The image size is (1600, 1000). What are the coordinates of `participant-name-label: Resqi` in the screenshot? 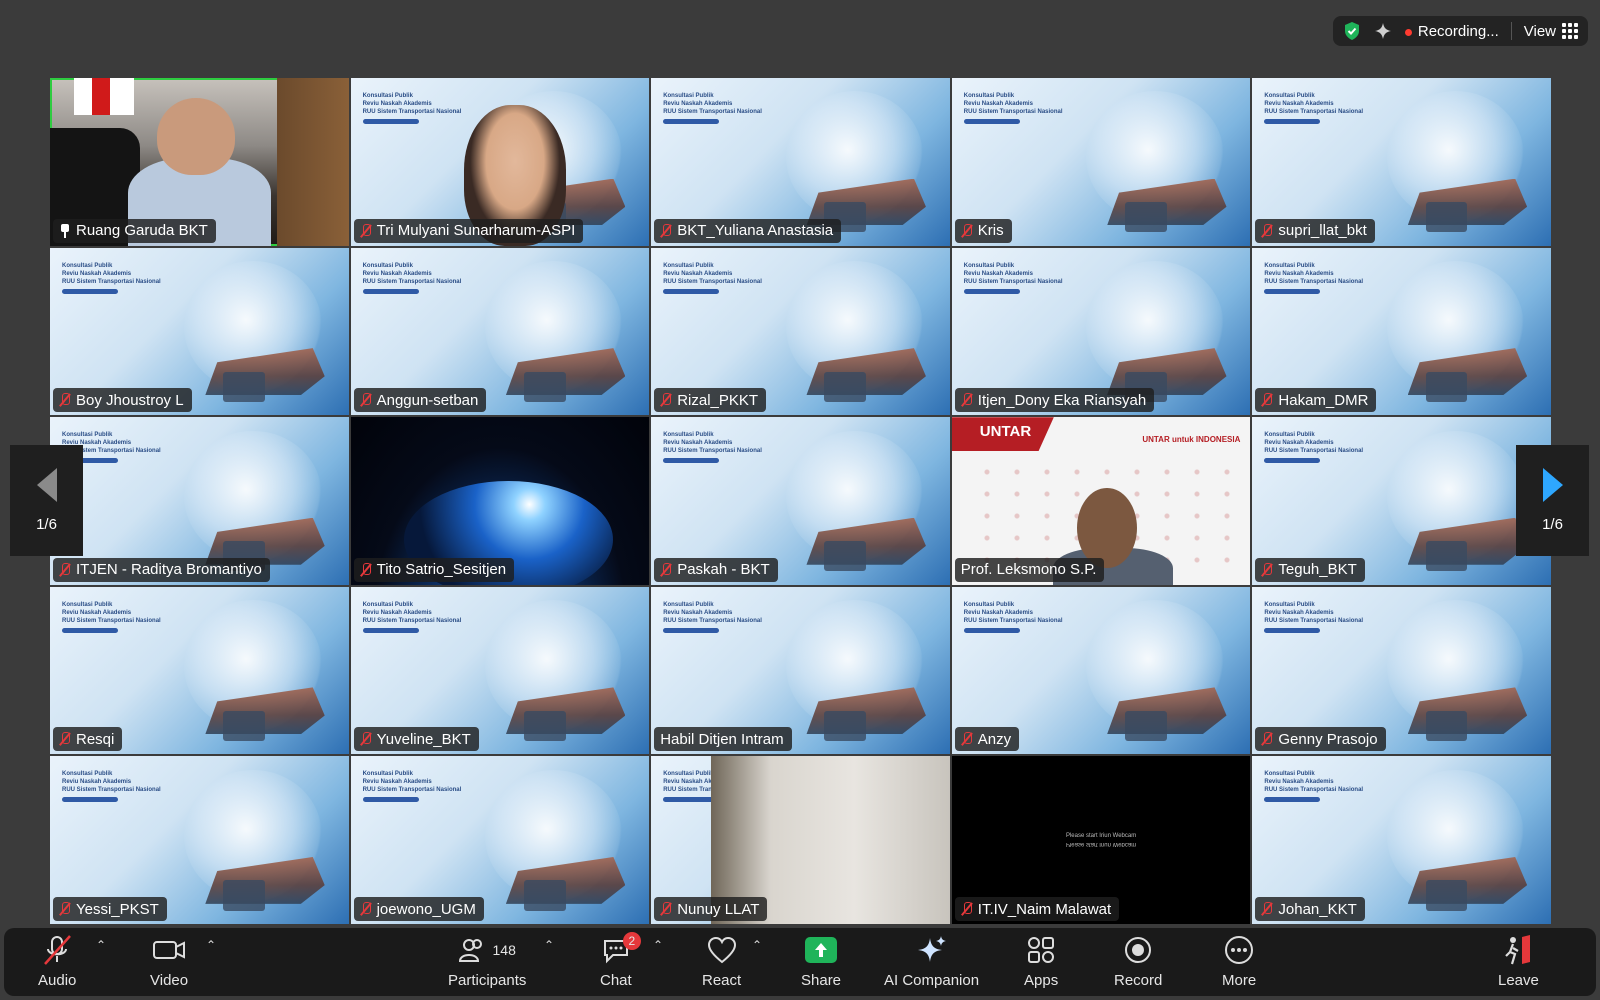 It's located at (88, 739).